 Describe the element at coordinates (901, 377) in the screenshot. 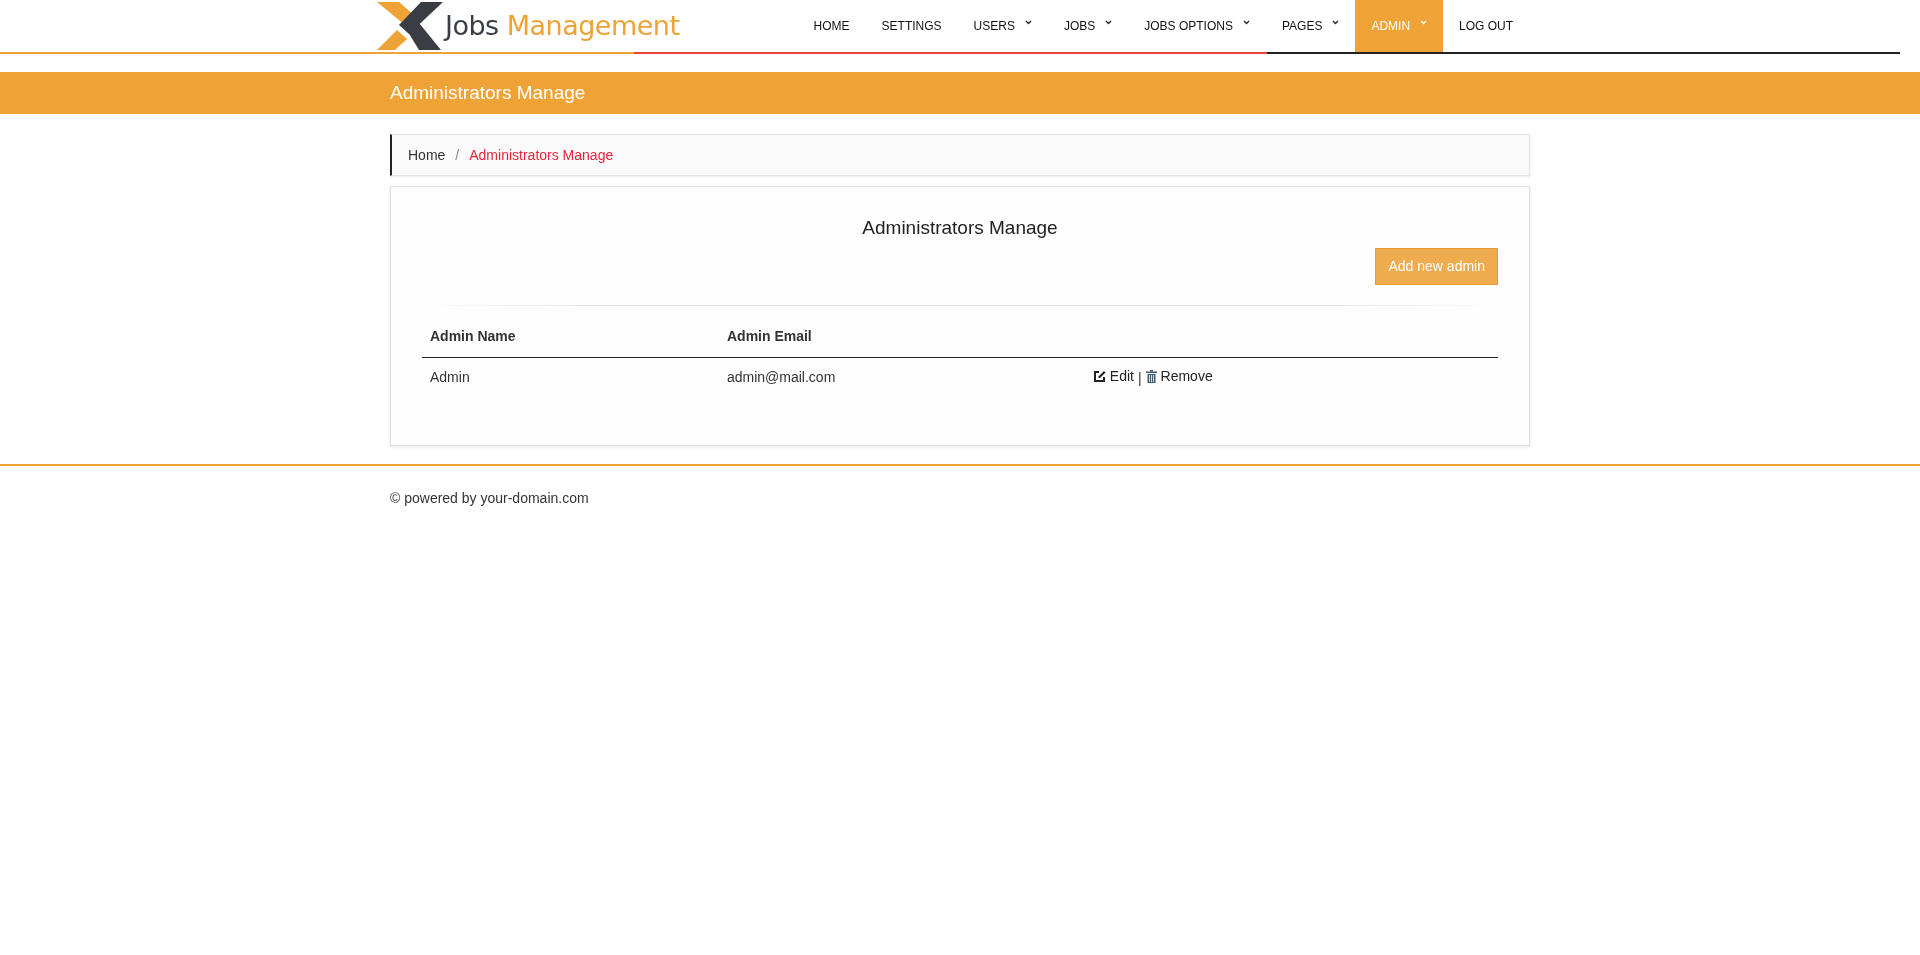

I see `table-cell: admin@mail.com` at that location.